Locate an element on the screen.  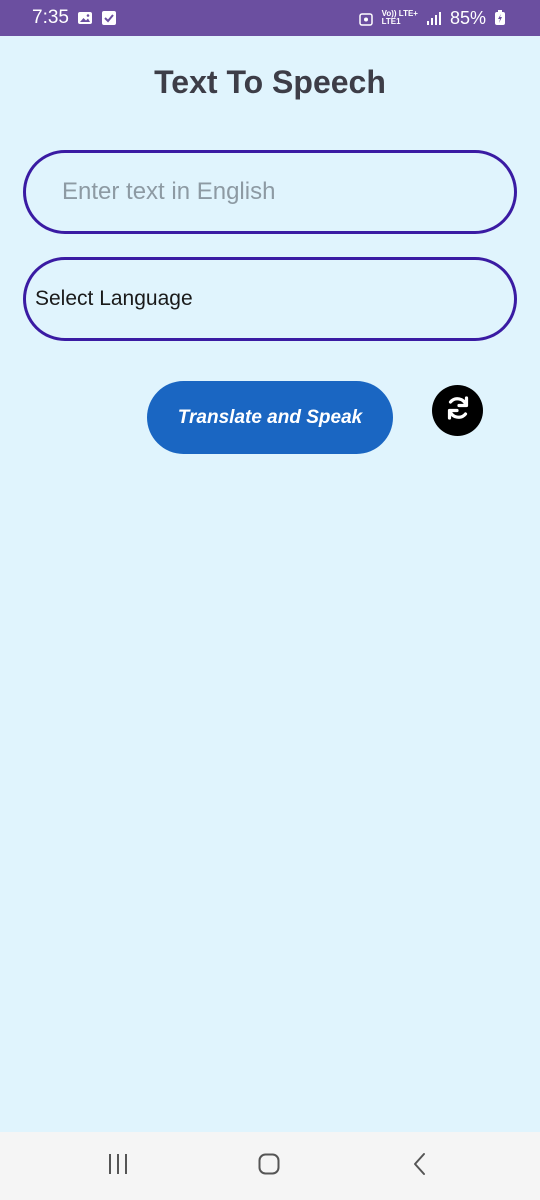
english-text-input is located at coordinates (288, 192).